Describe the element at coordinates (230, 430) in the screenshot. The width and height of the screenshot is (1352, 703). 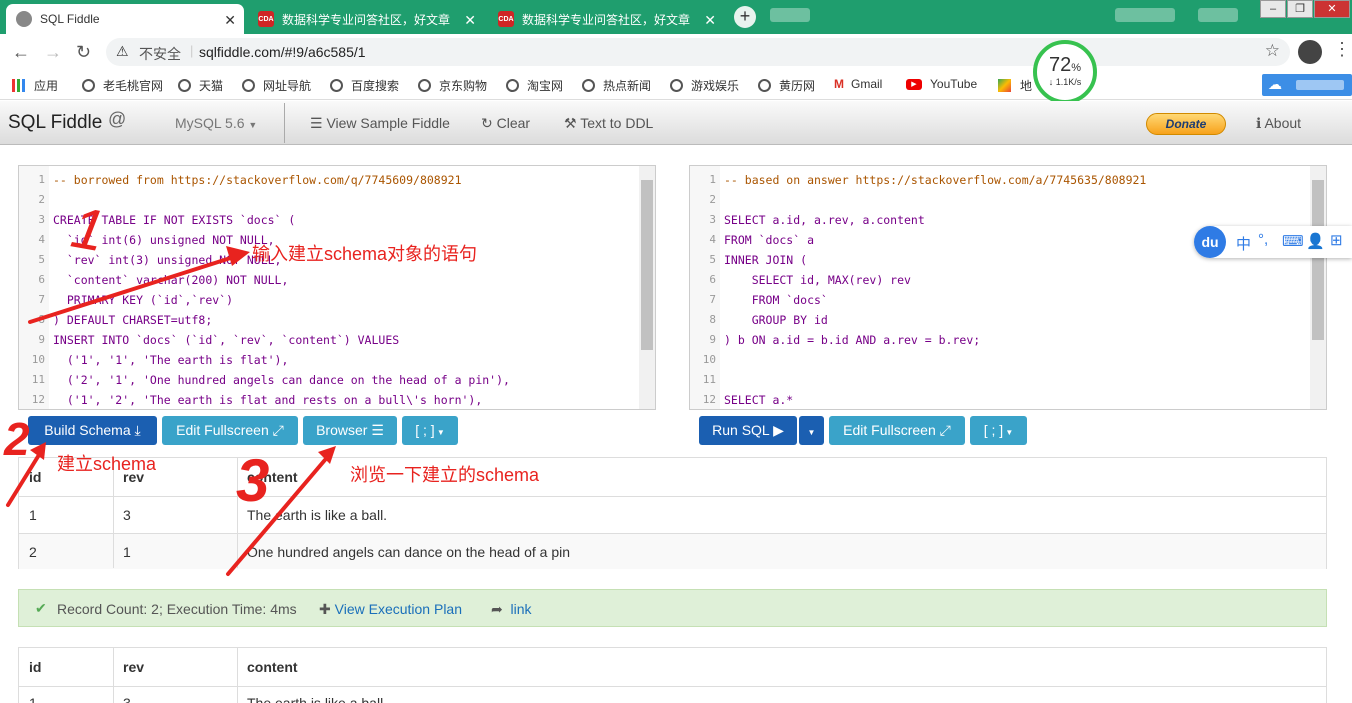
I see `edit-fullscreen-button: Edit Fullscreen ⤢` at that location.